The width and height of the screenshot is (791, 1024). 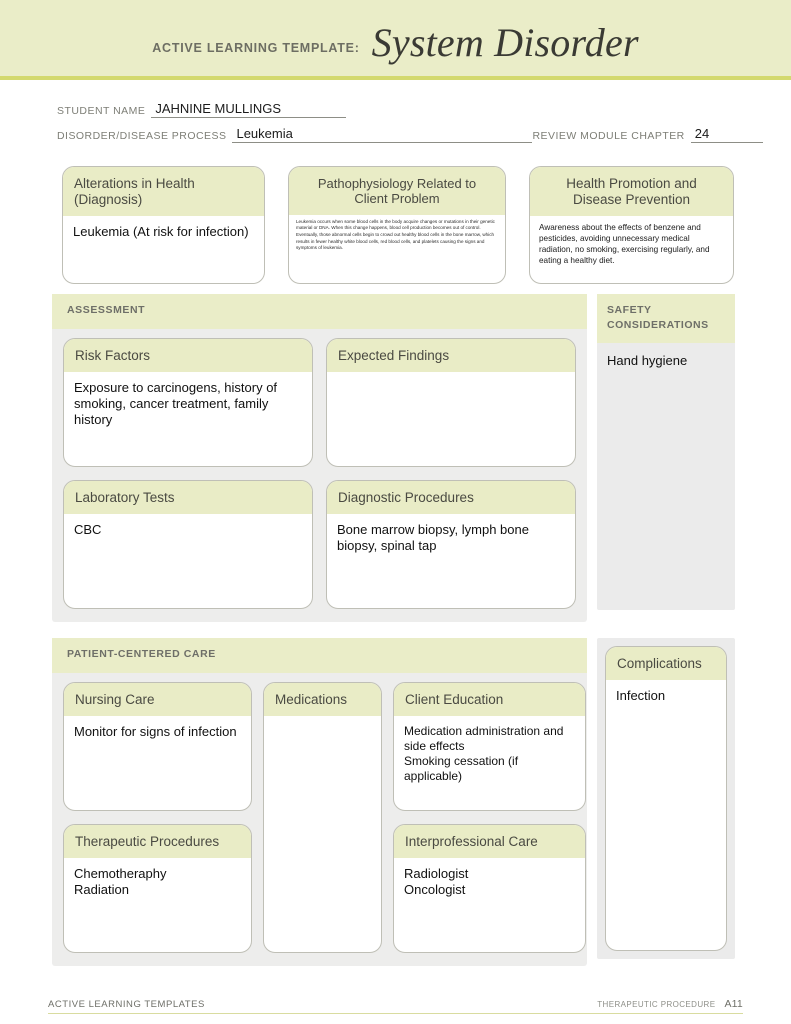 I want to click on card-laboratory-tests: Laboratory Tests CBC, so click(x=188, y=544).